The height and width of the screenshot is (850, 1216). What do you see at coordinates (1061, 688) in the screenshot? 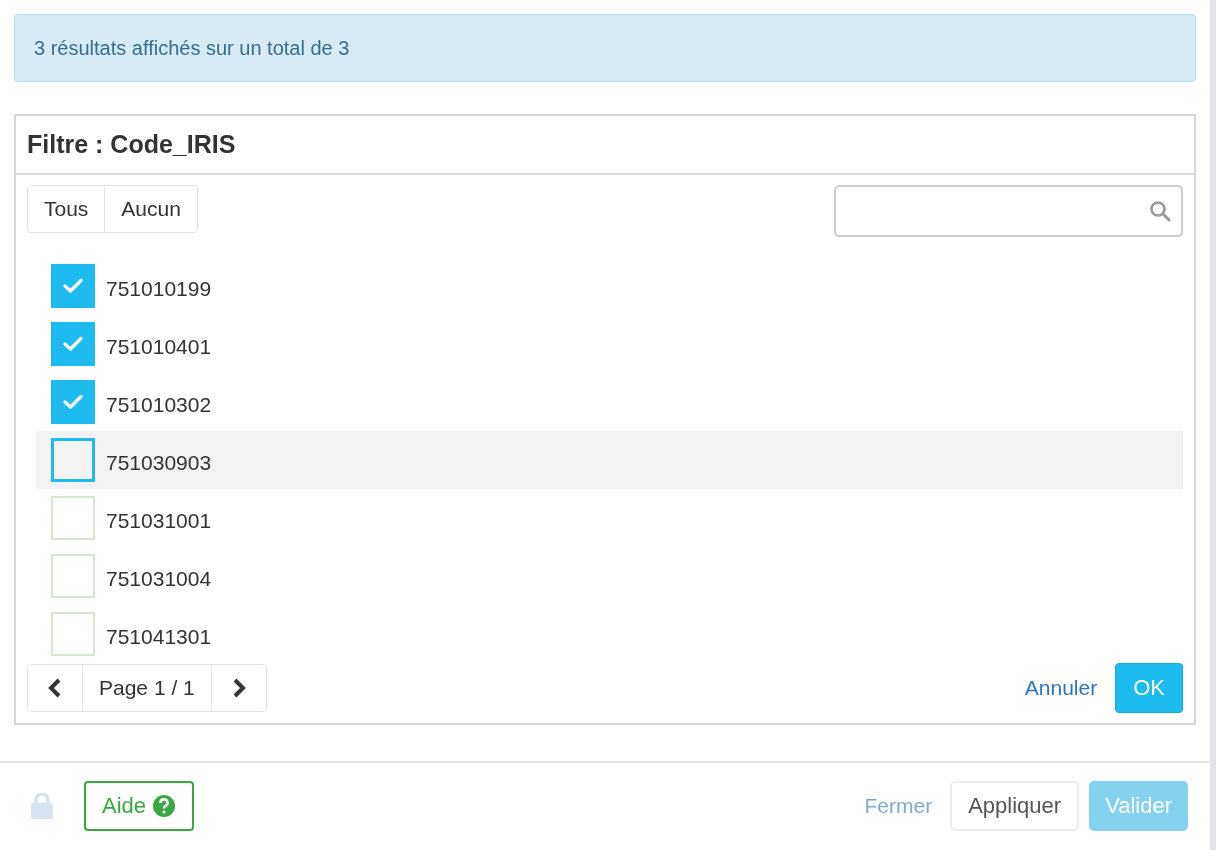
I see `cancel-link: Annuler` at bounding box center [1061, 688].